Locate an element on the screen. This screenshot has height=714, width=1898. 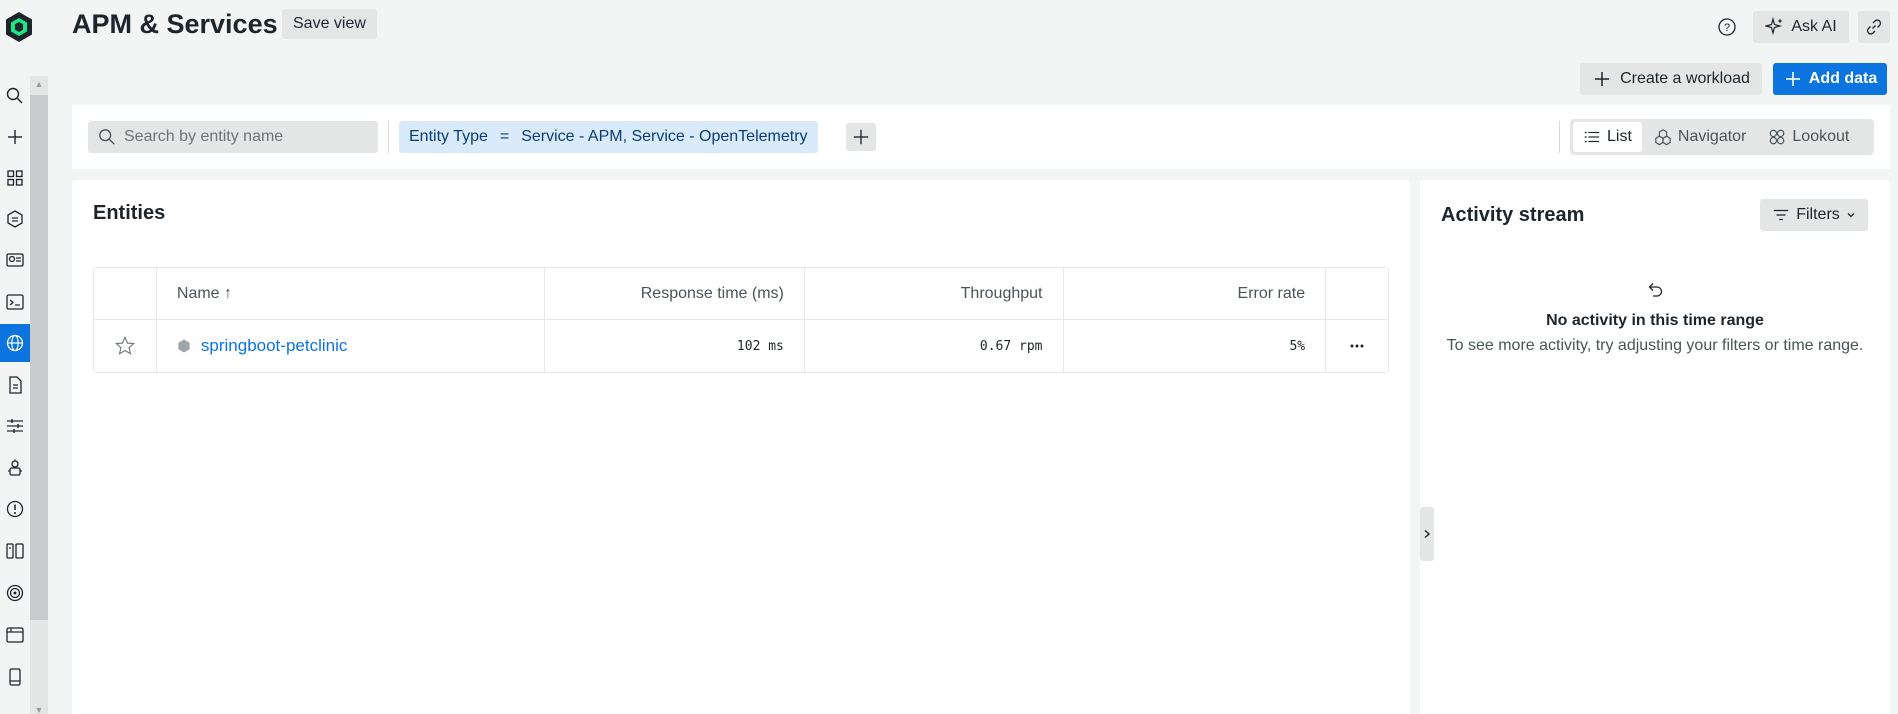
nav-query is located at coordinates (15, 302).